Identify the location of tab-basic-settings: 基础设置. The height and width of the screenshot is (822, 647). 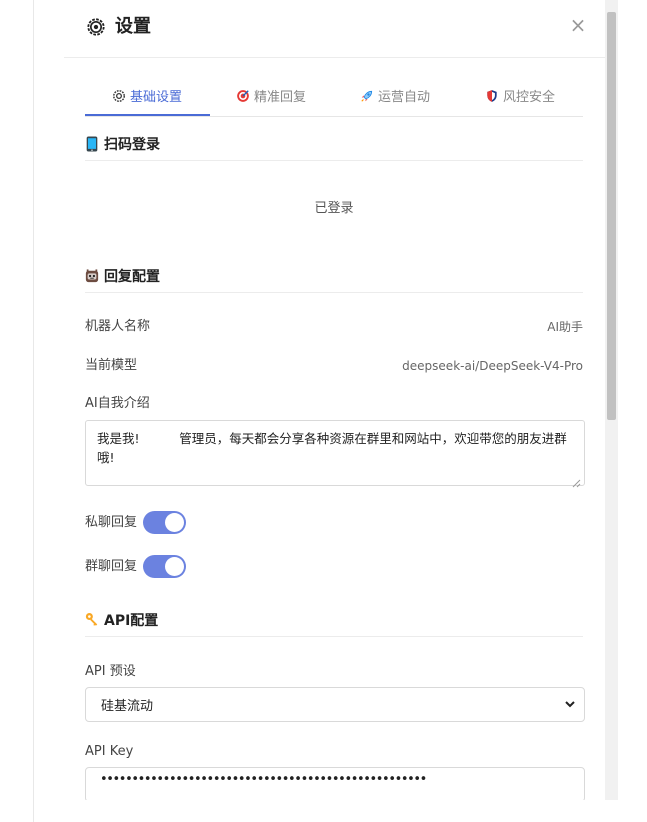
(147, 98).